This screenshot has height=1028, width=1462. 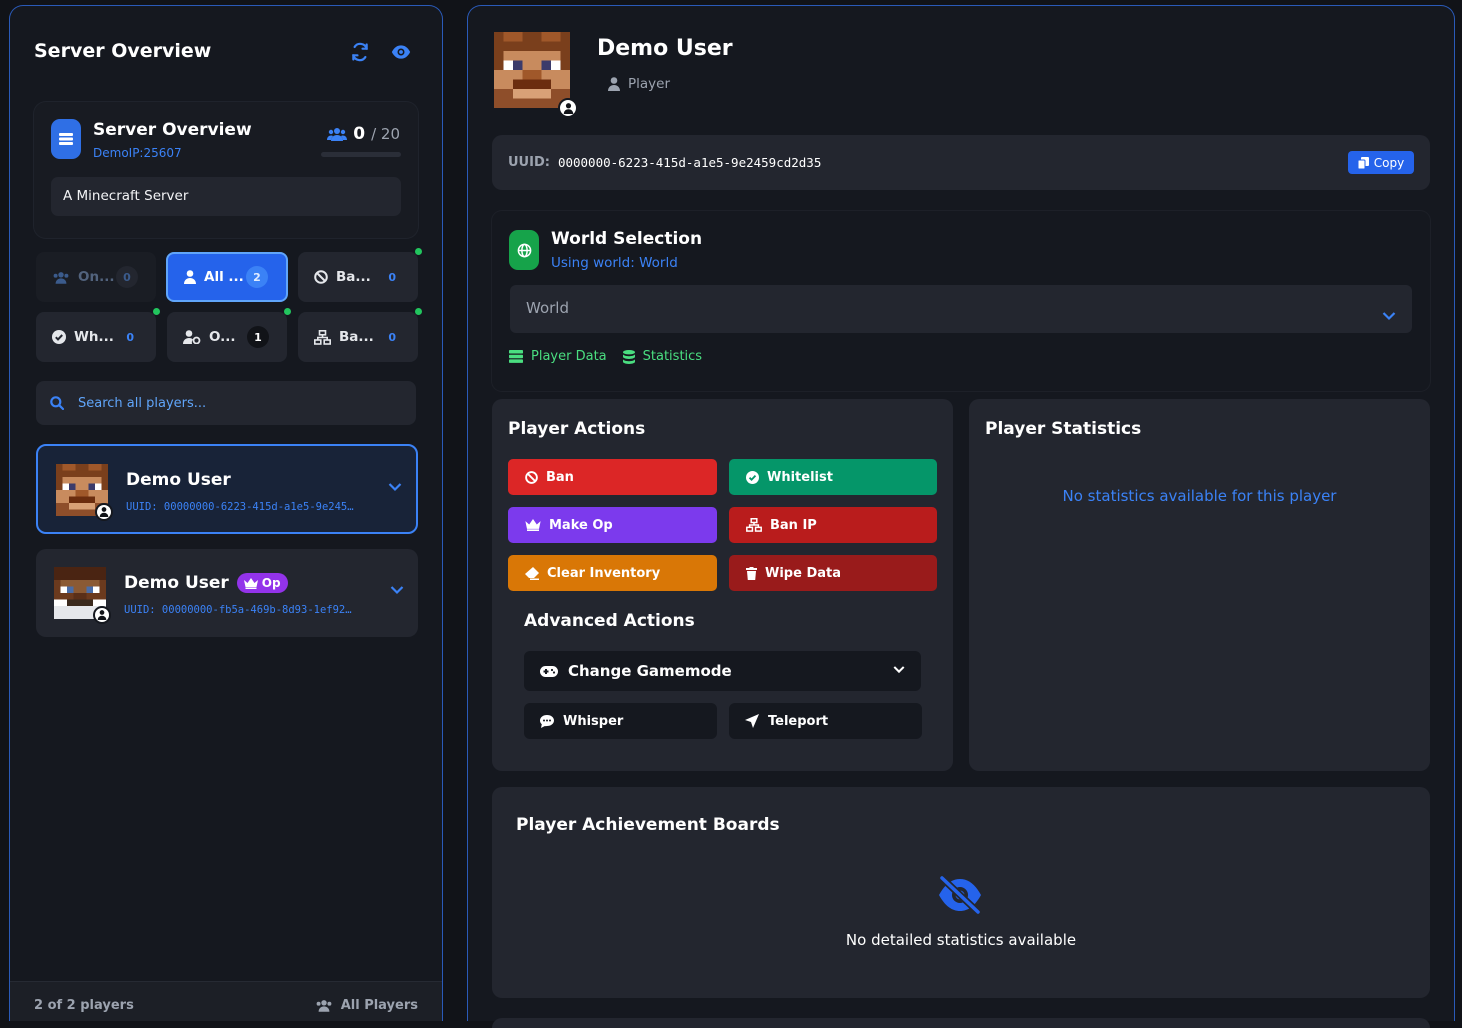 What do you see at coordinates (609, 621) in the screenshot?
I see `advanced-actions-title: Advanced Actions` at bounding box center [609, 621].